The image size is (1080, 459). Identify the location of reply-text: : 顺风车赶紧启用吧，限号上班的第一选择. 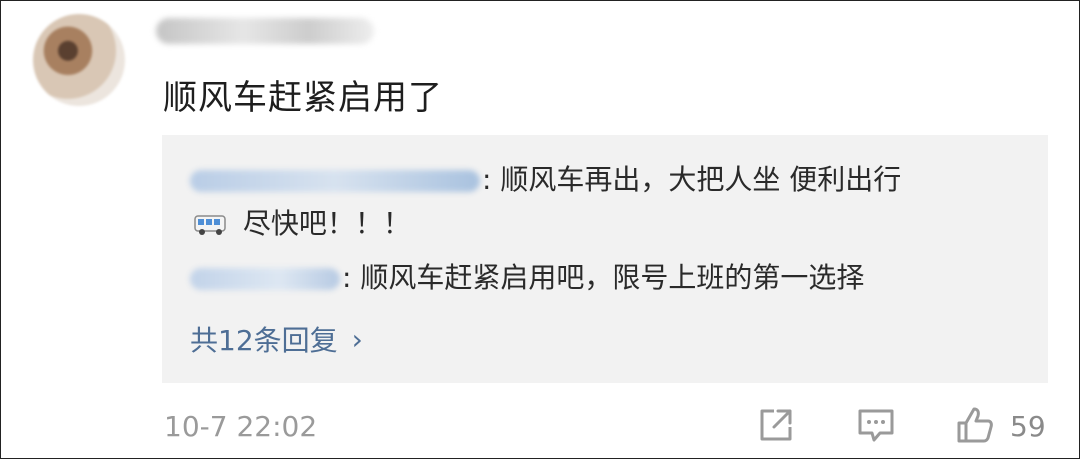
(603, 277).